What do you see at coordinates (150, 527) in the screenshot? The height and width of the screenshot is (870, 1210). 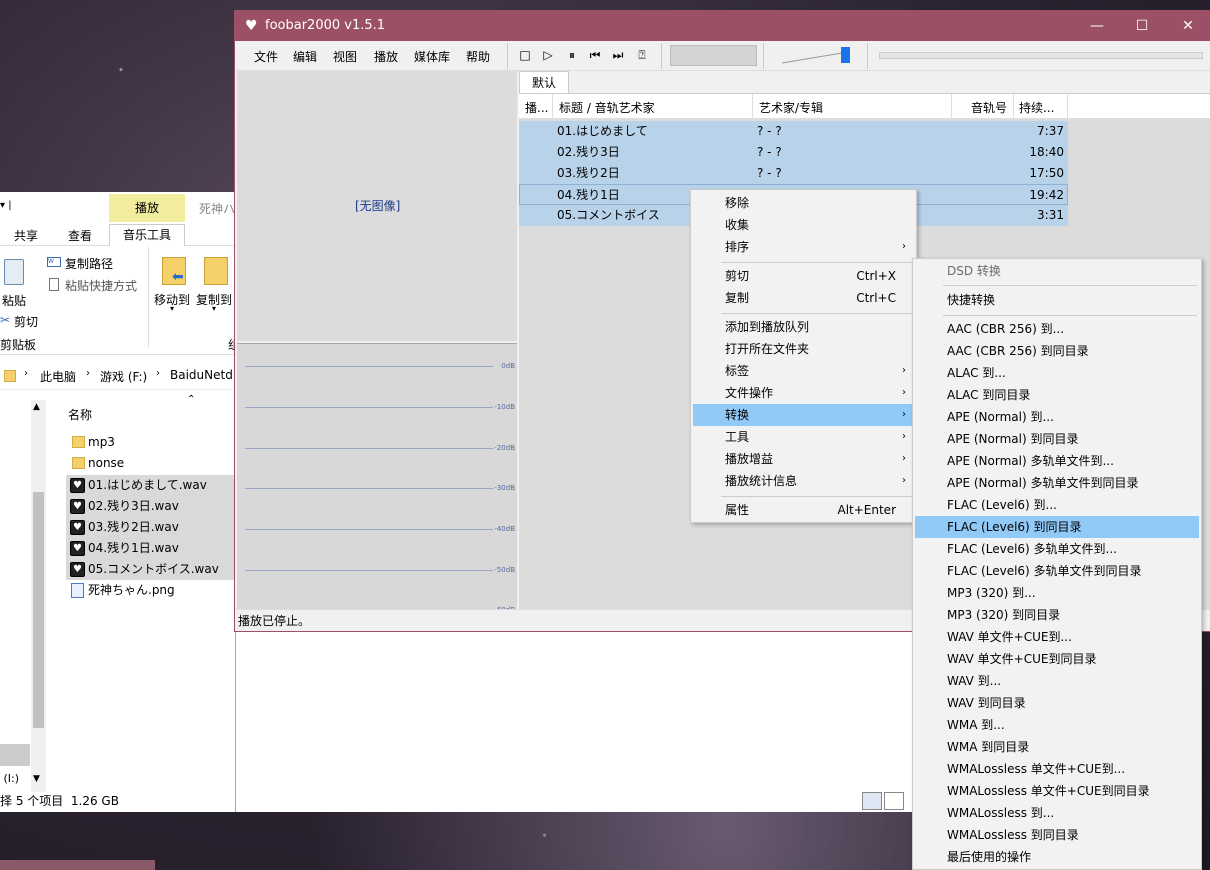 I see `list-item: ♥ 03.残り2日.wav` at bounding box center [150, 527].